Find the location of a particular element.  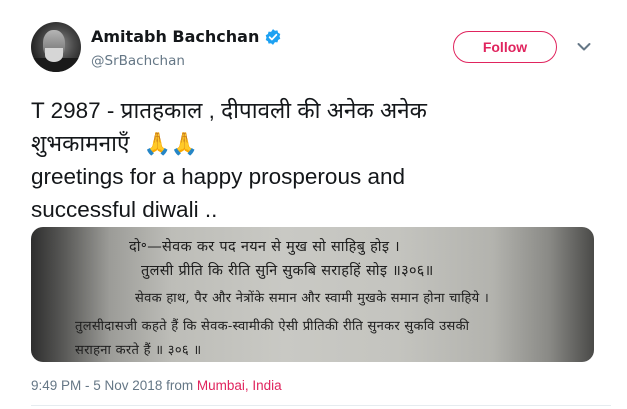

author-display-name: Amitabh Bachchan is located at coordinates (175, 36).